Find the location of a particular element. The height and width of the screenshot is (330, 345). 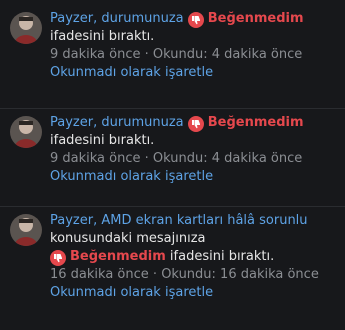

notification-meta: 16 dakika önce · Okundu: 16 dakika önce is located at coordinates (195, 275).